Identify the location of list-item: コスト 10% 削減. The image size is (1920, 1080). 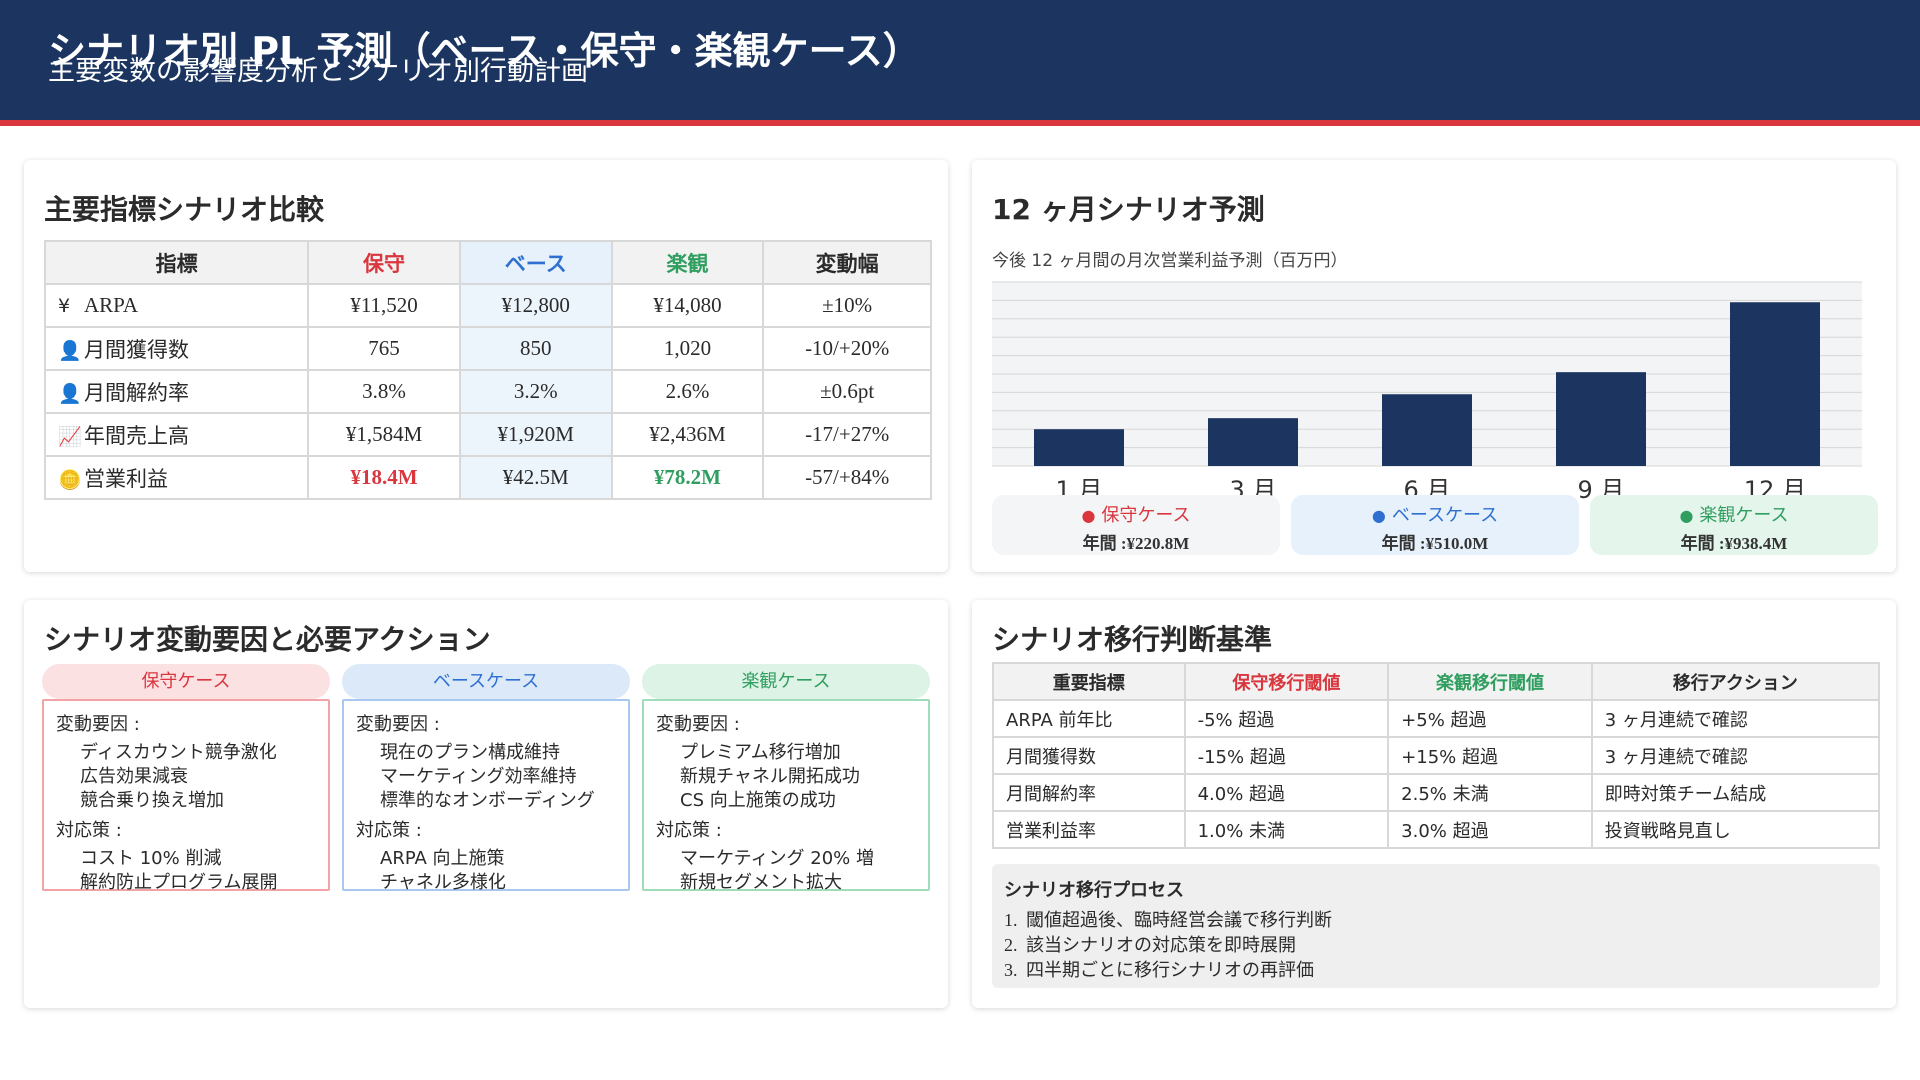
(151, 858).